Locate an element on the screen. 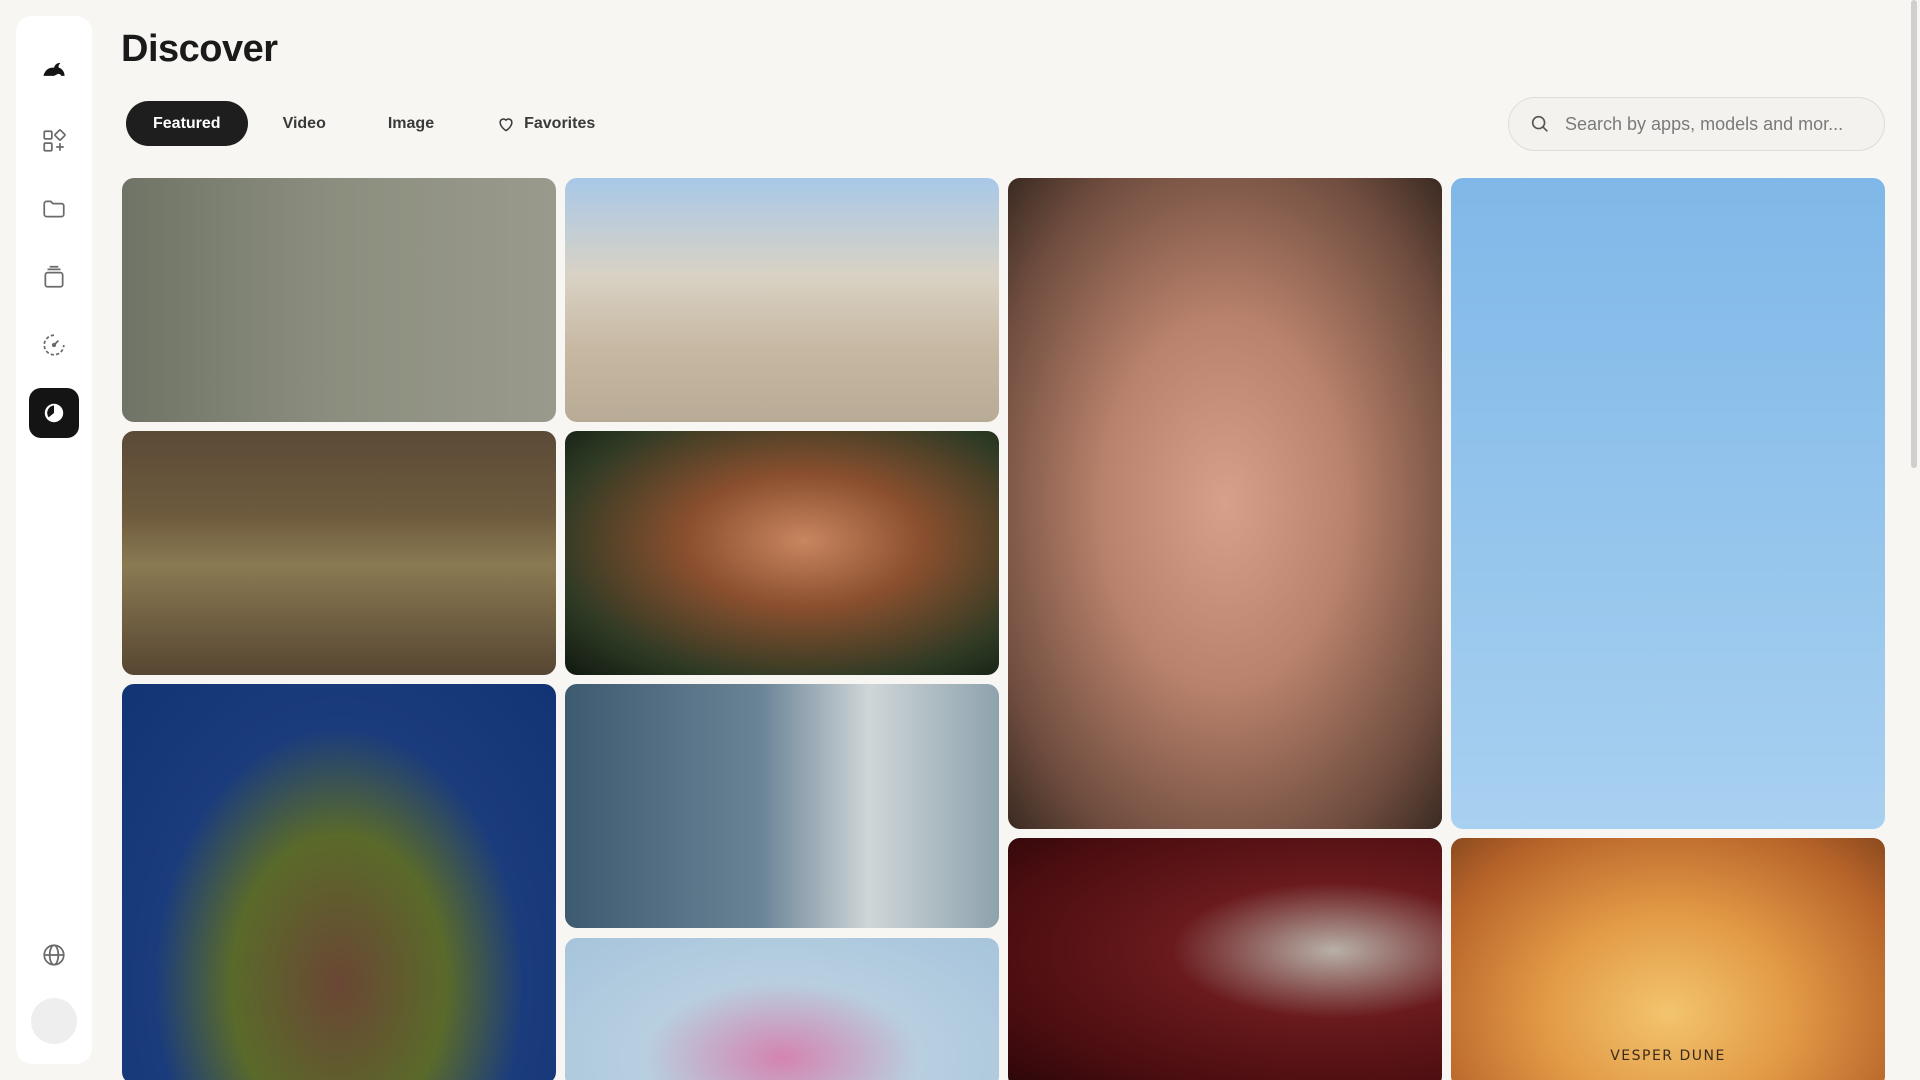  tab-label: Featured is located at coordinates (187, 123).